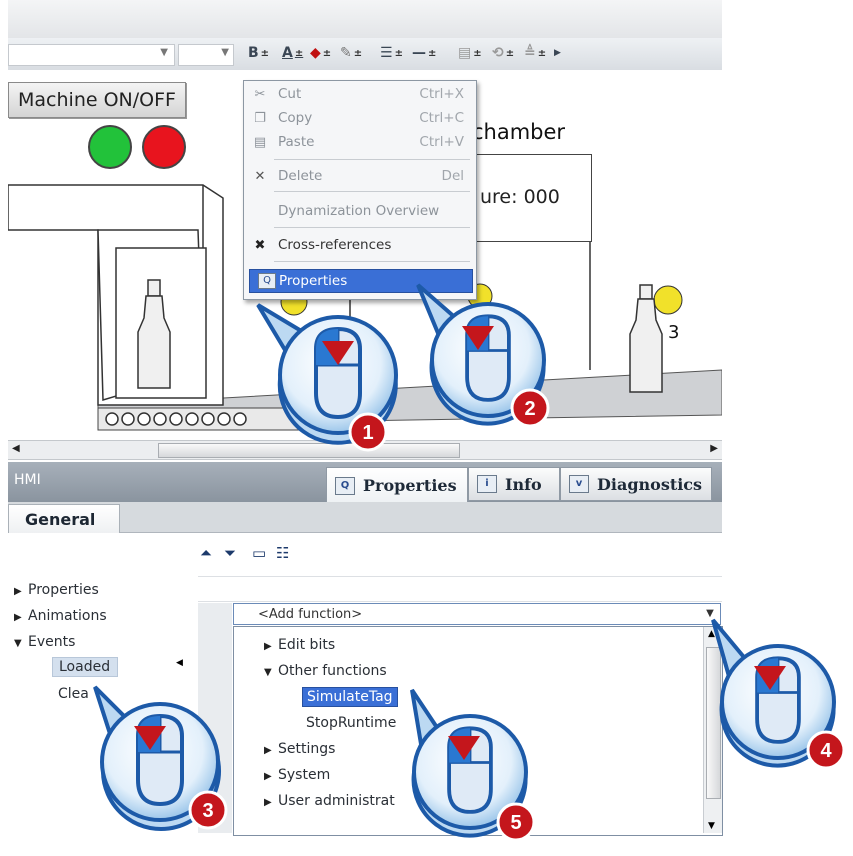 This screenshot has width=853, height=856. I want to click on function-group-system: ▶ System, so click(297, 775).